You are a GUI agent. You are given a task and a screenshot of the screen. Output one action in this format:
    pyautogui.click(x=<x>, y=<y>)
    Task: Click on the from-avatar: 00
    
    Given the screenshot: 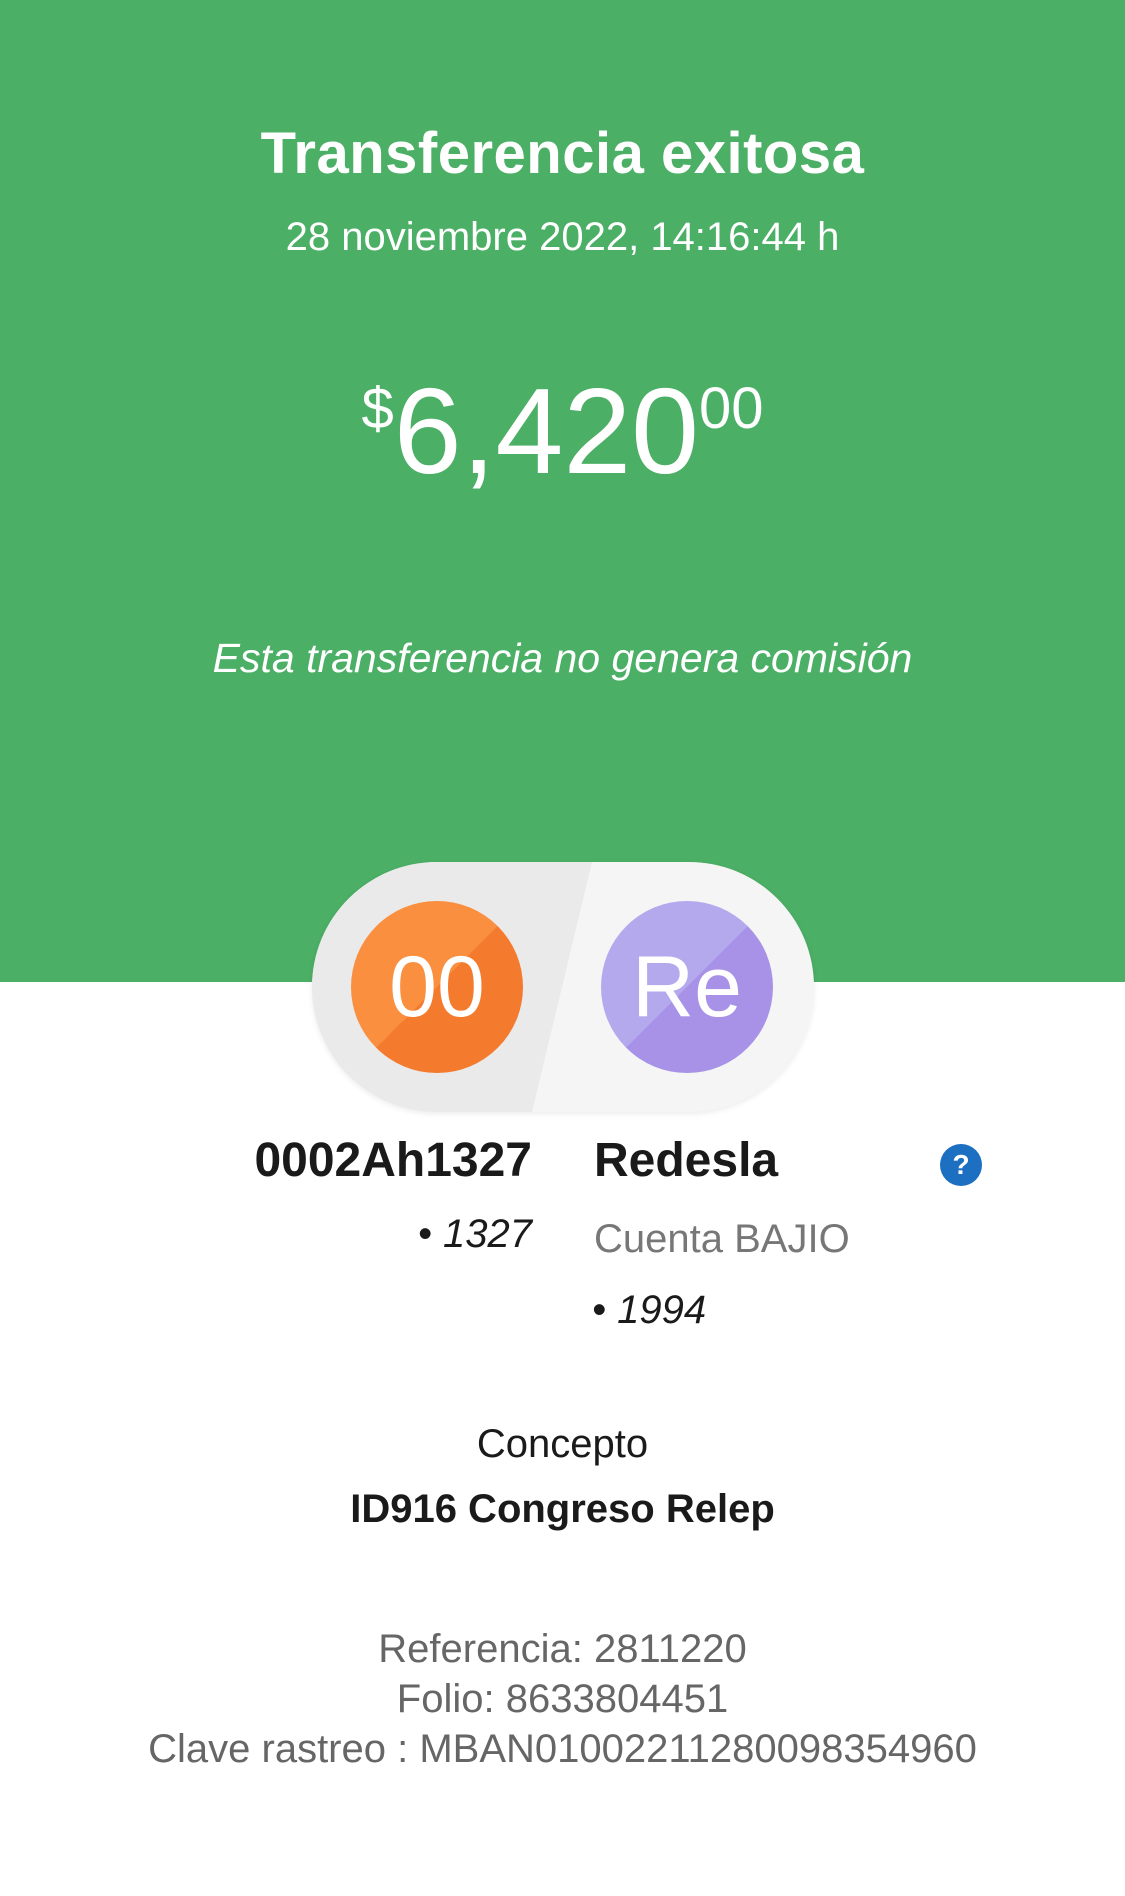 What is the action you would take?
    pyautogui.click(x=437, y=987)
    